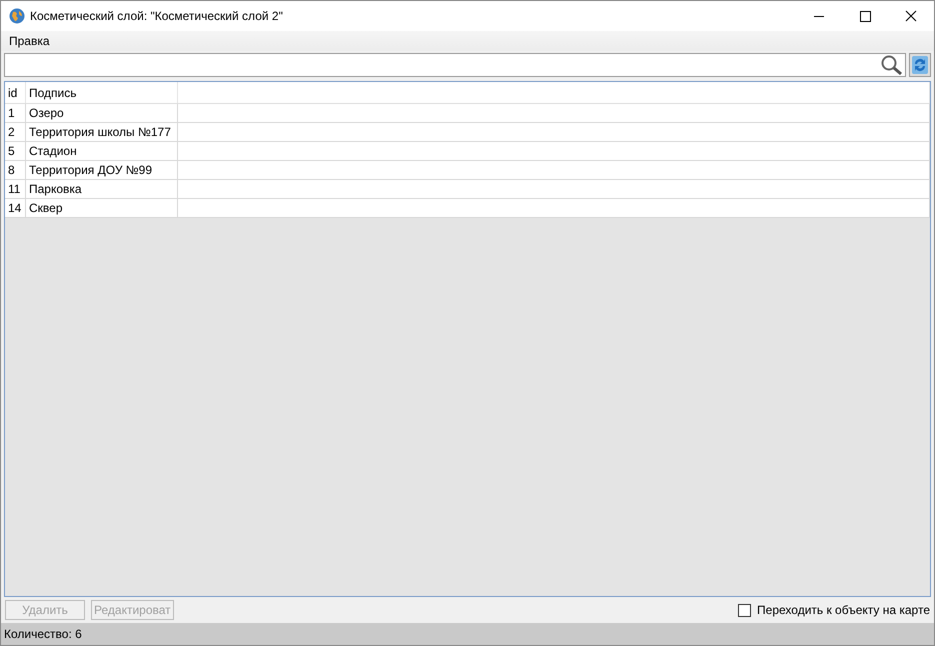  What do you see at coordinates (15, 170) in the screenshot?
I see `table-cell: 8` at bounding box center [15, 170].